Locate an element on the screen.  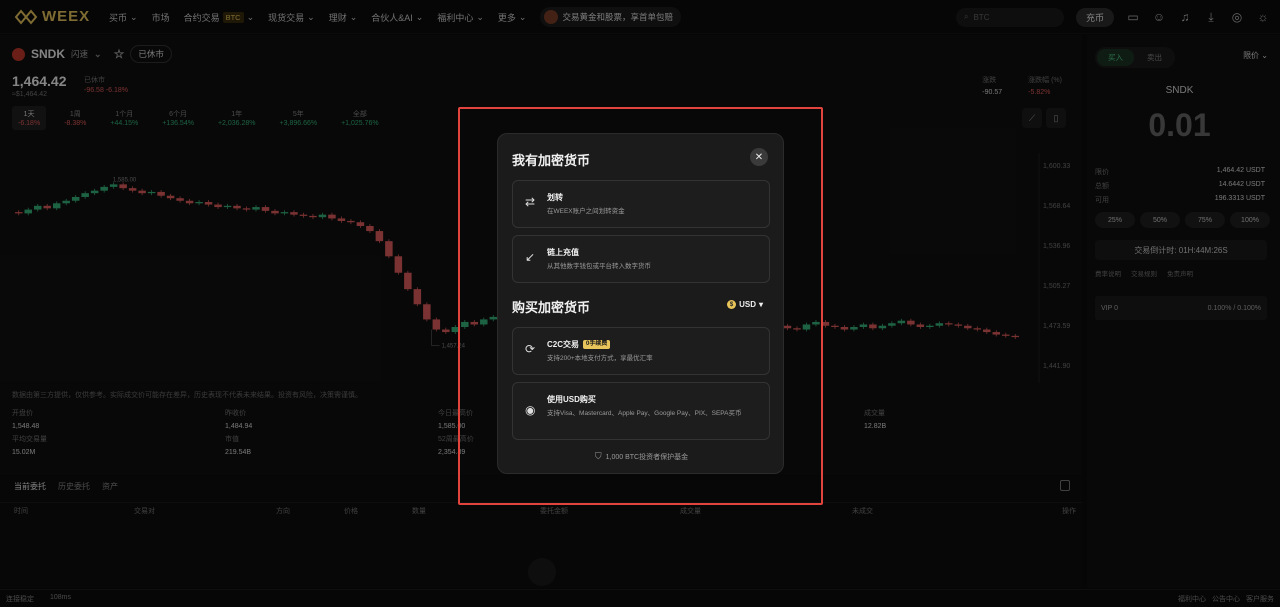
currency-select: $ USD ▾ is located at coordinates (745, 304).